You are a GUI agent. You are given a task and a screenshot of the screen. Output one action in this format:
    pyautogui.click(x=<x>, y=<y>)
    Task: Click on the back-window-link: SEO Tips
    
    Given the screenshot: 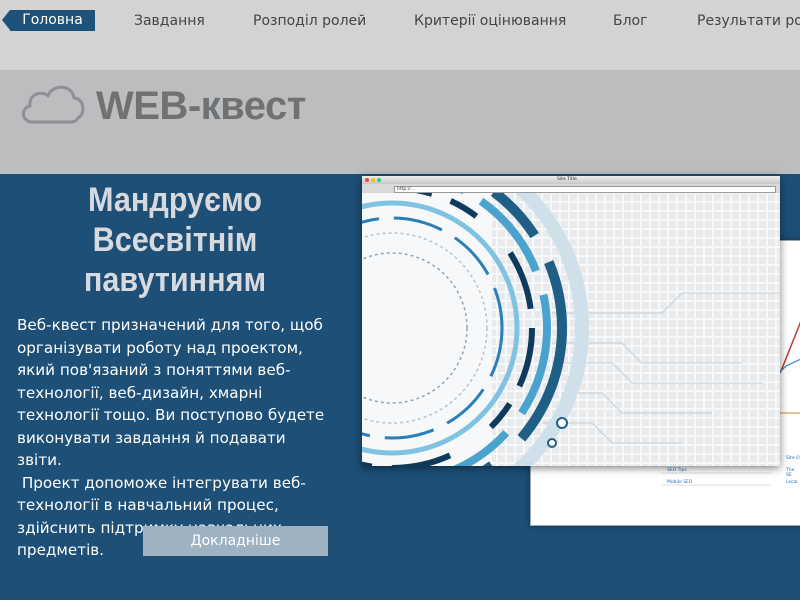 What is the action you would take?
    pyautogui.click(x=677, y=470)
    